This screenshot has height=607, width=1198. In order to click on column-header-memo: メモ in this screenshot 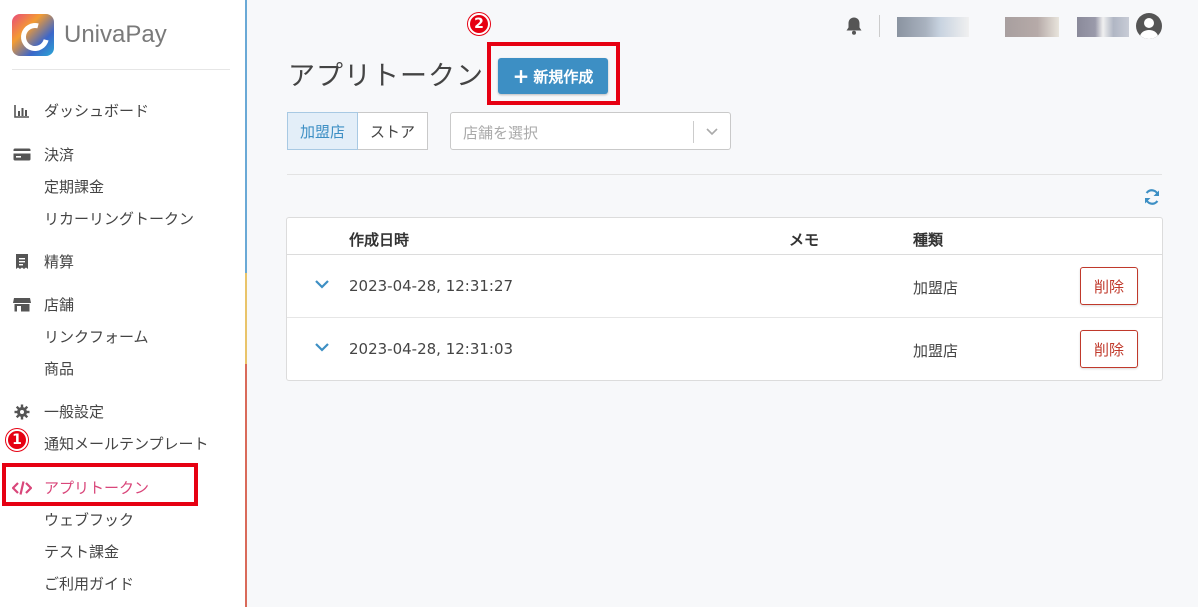, I will do `click(804, 240)`.